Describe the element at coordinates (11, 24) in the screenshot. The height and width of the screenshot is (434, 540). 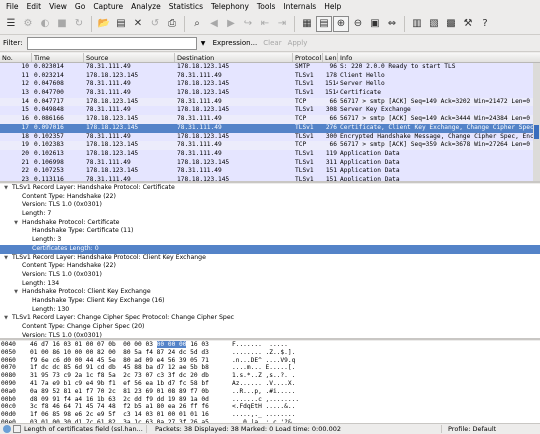
I see `interface-list-icon: ☰` at that location.